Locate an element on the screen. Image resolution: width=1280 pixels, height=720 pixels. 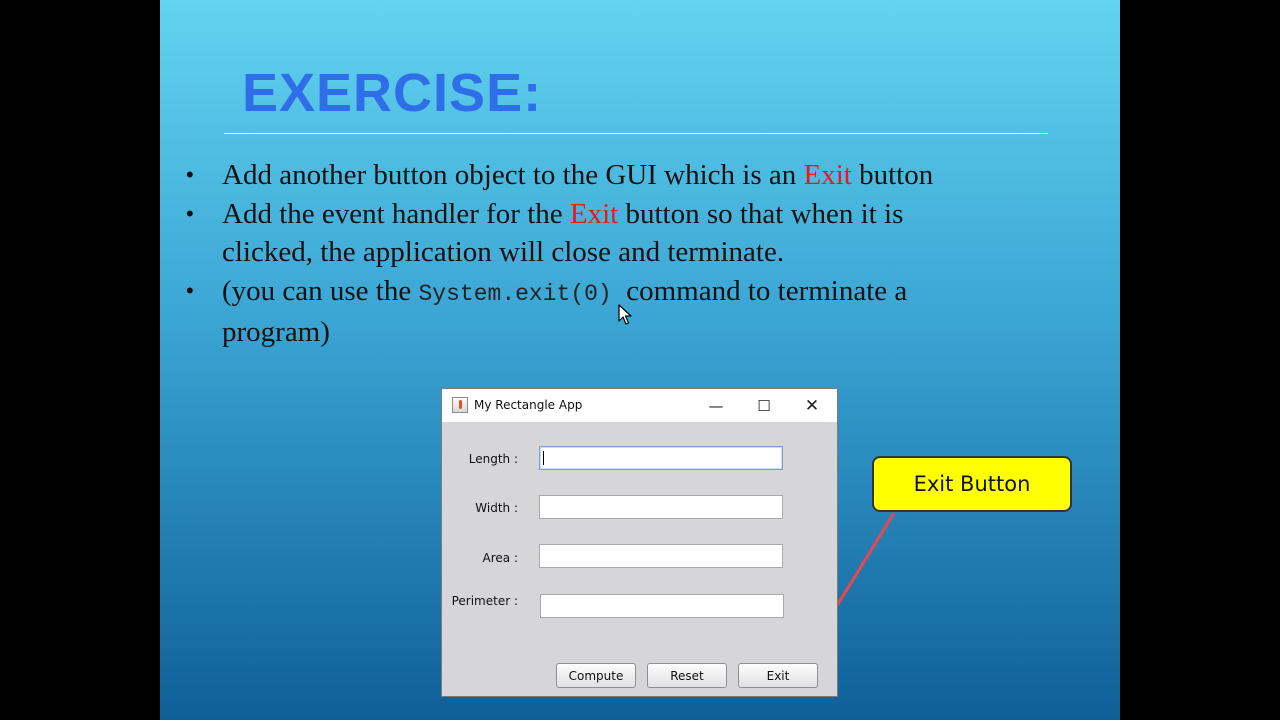
slide-title: EXERCISE: is located at coordinates (392, 93).